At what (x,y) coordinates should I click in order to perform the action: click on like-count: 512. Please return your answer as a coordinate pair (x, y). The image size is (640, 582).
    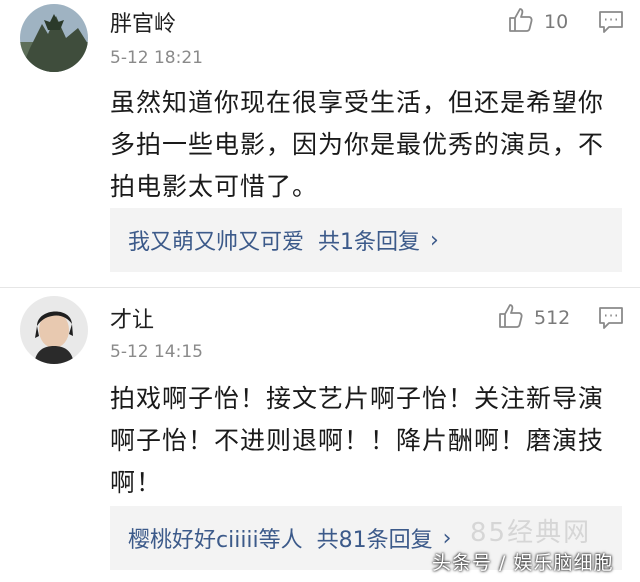
    Looking at the image, I should click on (552, 318).